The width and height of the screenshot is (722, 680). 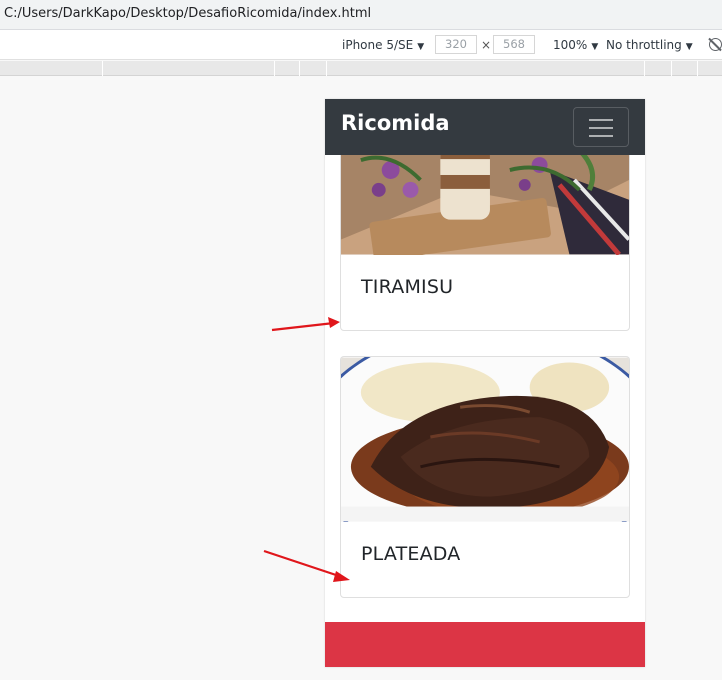 What do you see at coordinates (395, 123) in the screenshot?
I see `navbar-brand: Ricomida` at bounding box center [395, 123].